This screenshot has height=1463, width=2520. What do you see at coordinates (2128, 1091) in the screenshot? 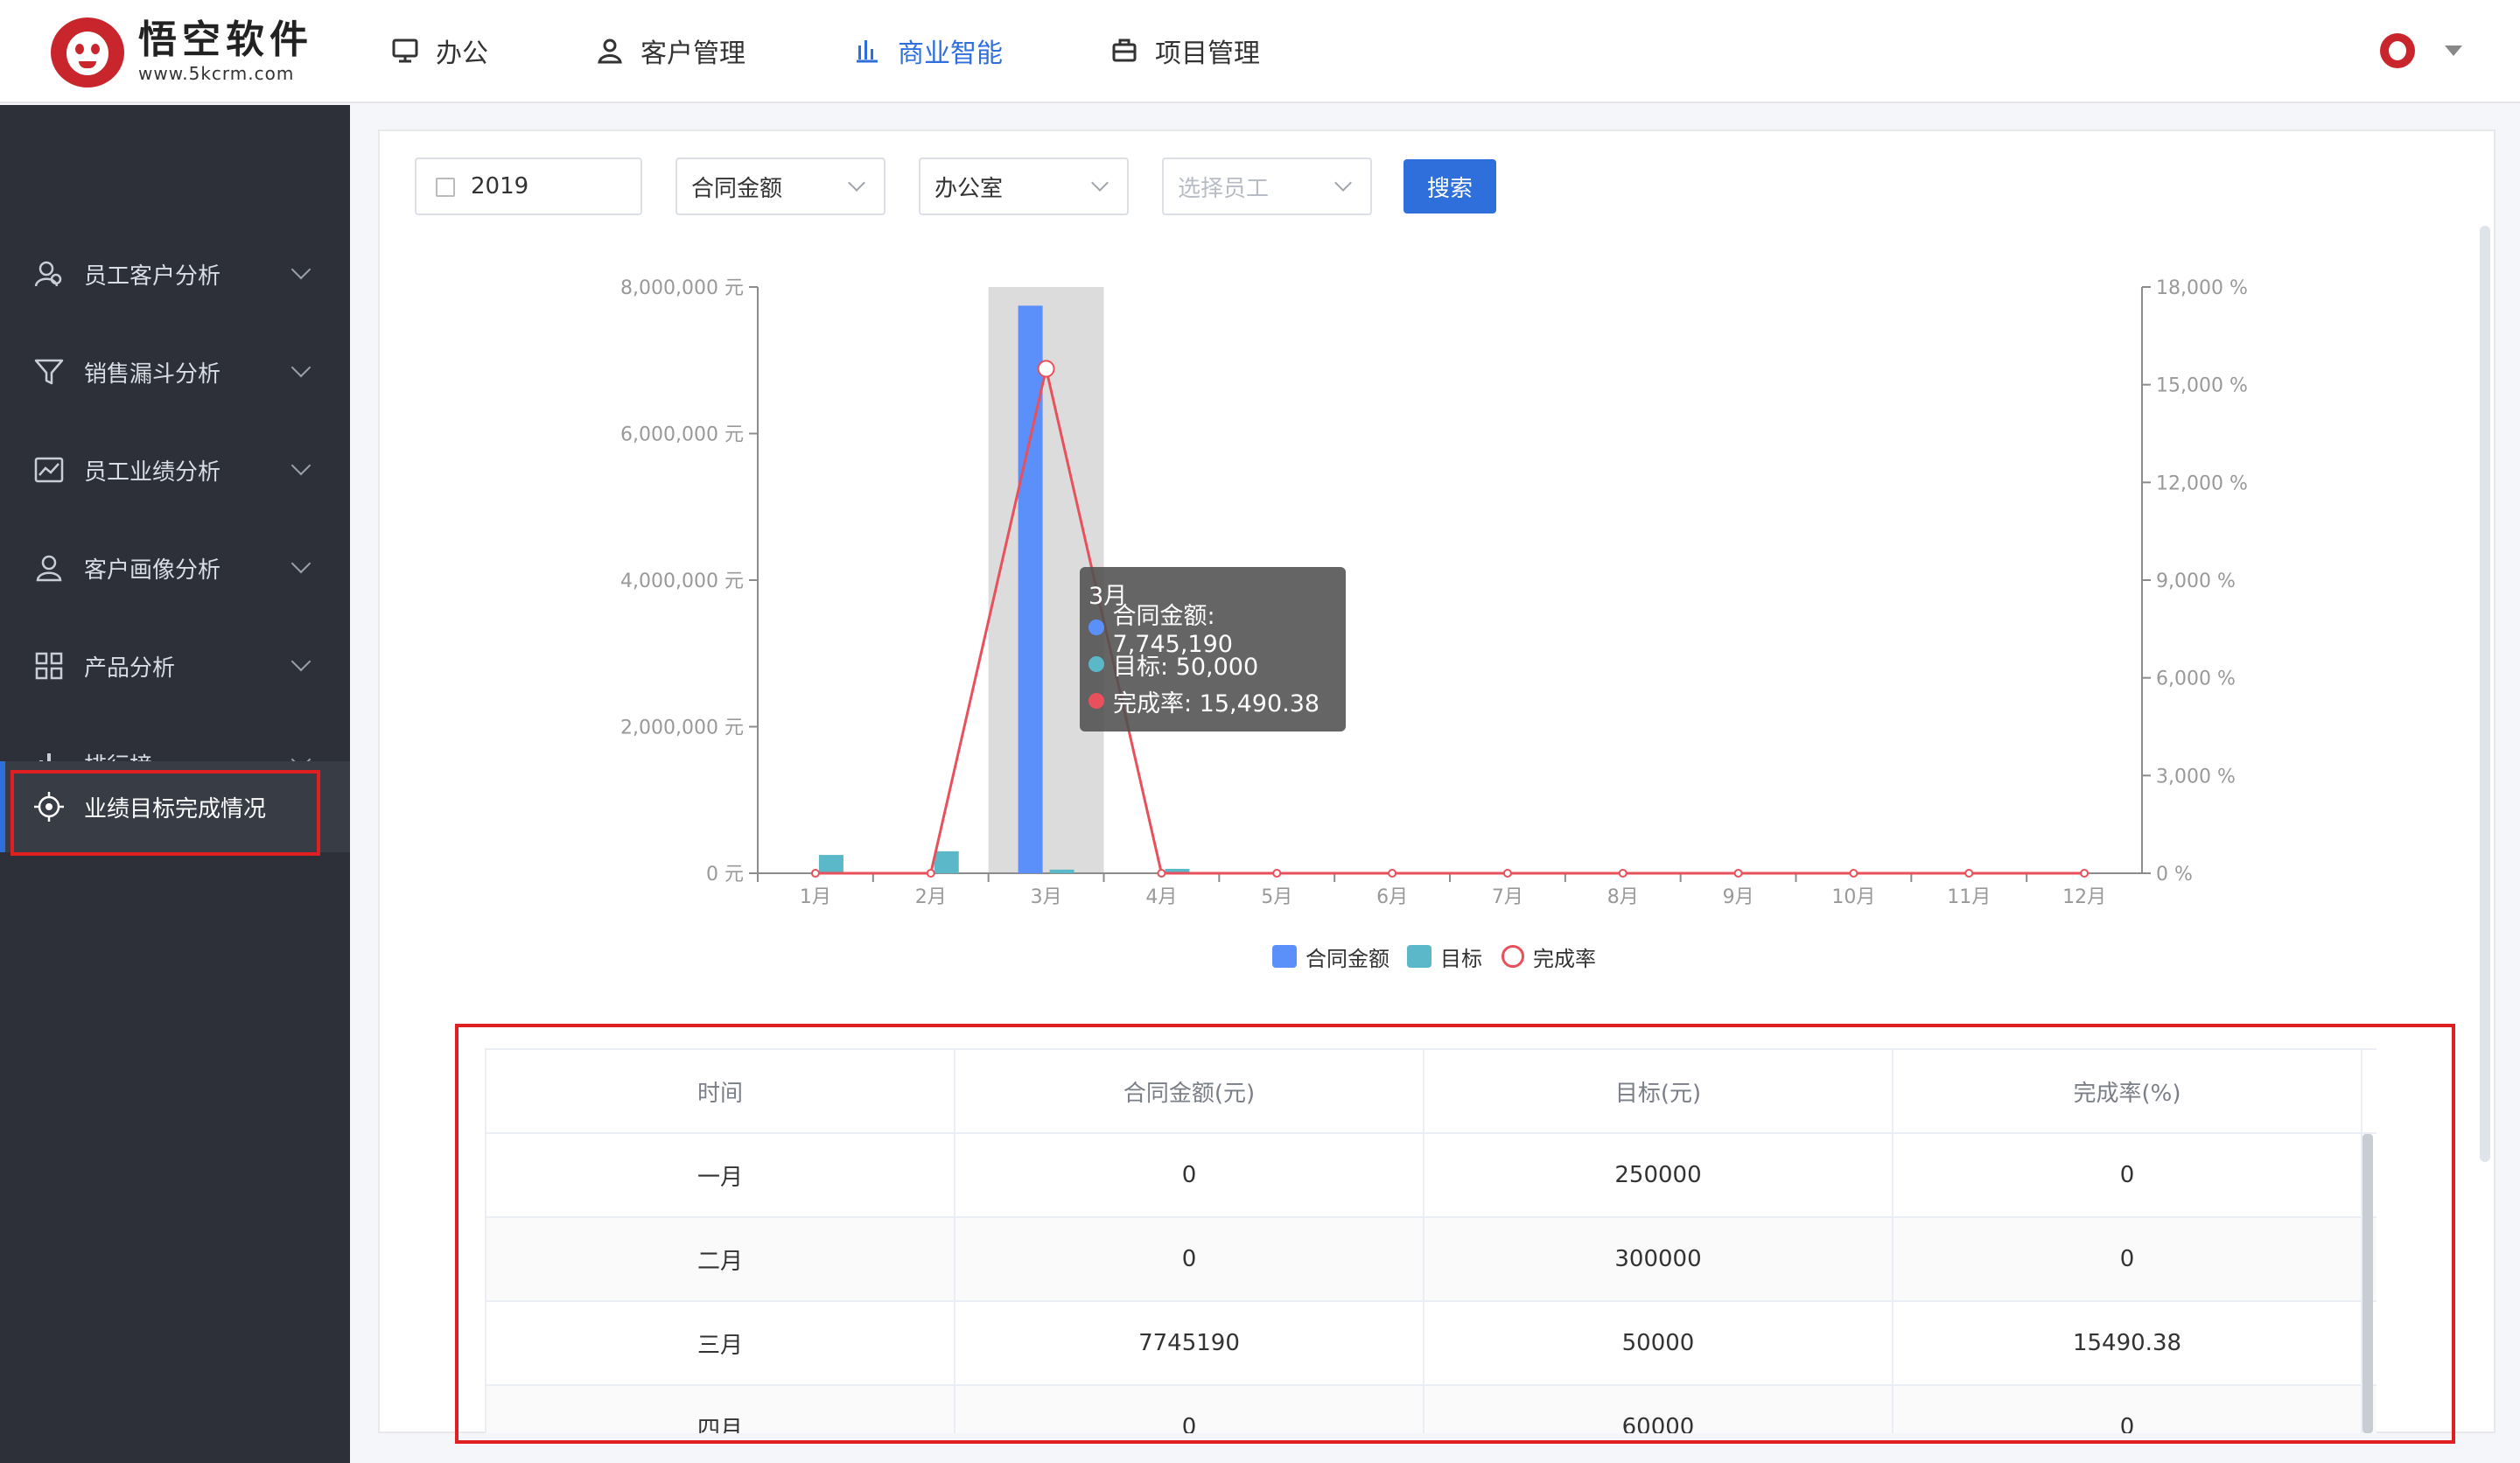
I see `header-cell: 完成率(%)` at bounding box center [2128, 1091].